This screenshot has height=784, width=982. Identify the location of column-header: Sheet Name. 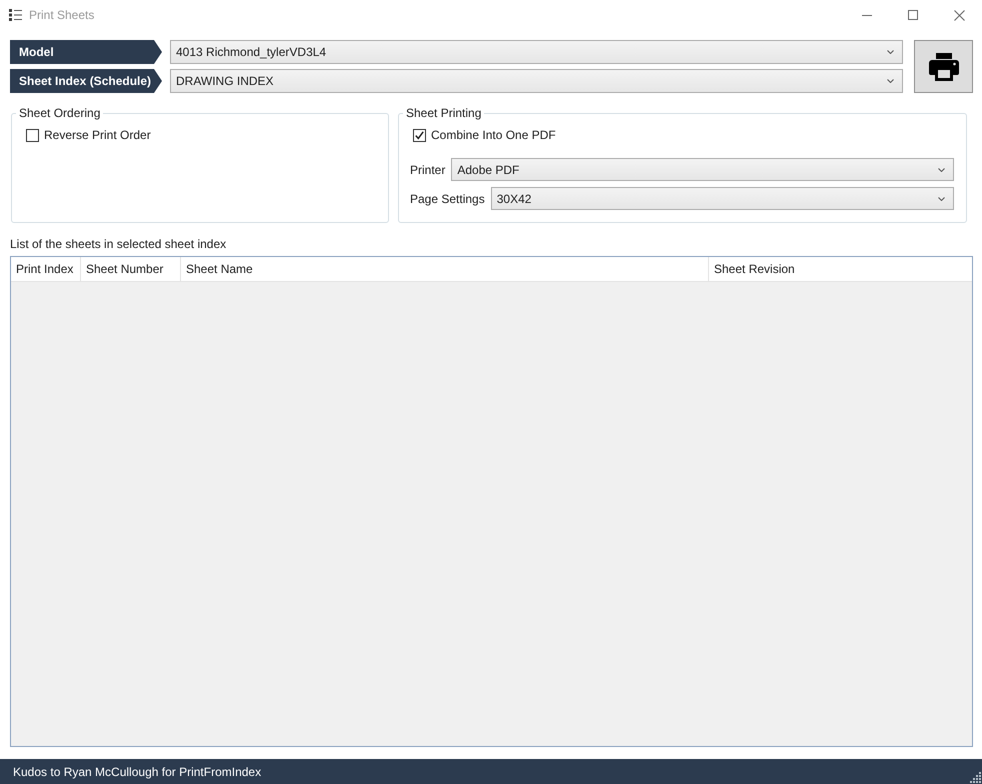
(445, 269).